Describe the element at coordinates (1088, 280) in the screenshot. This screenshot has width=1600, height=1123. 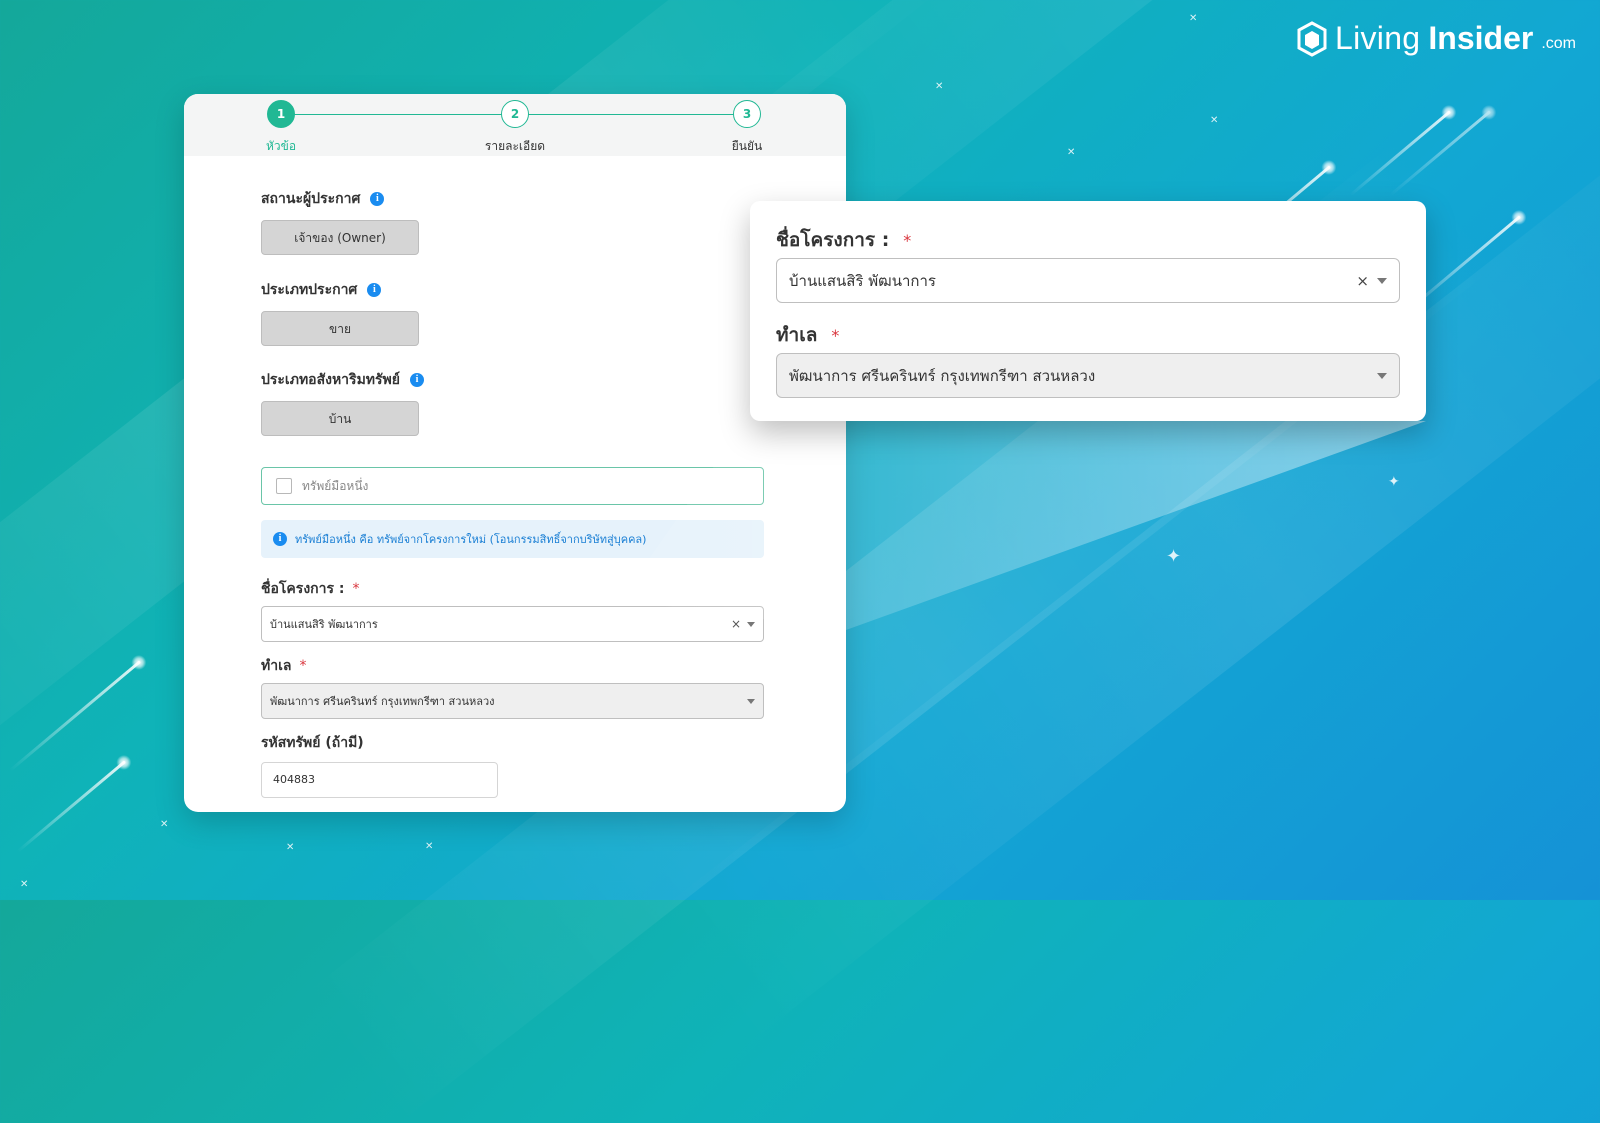
I see `zoom-project-name-select: บ้านแสนสิริ พัฒนาการ ×` at that location.